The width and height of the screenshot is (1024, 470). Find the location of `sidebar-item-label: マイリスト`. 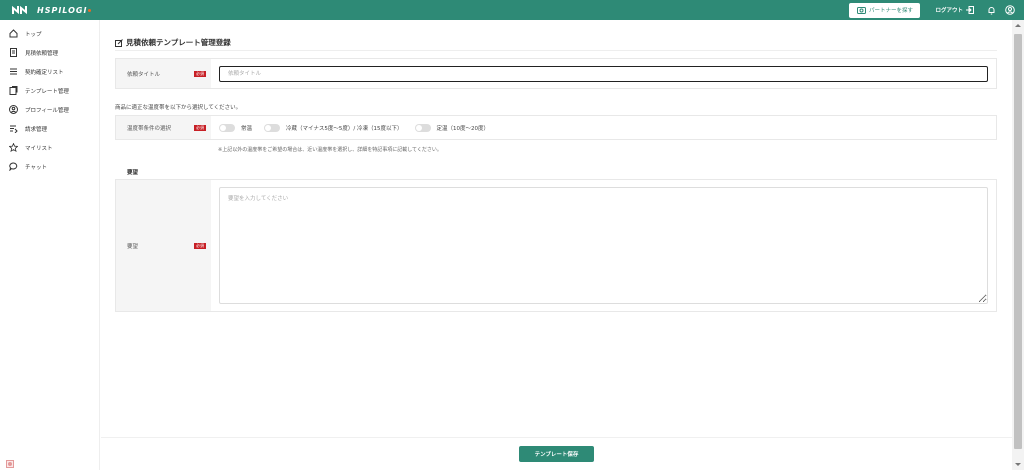

sidebar-item-label: マイリスト is located at coordinates (39, 148).